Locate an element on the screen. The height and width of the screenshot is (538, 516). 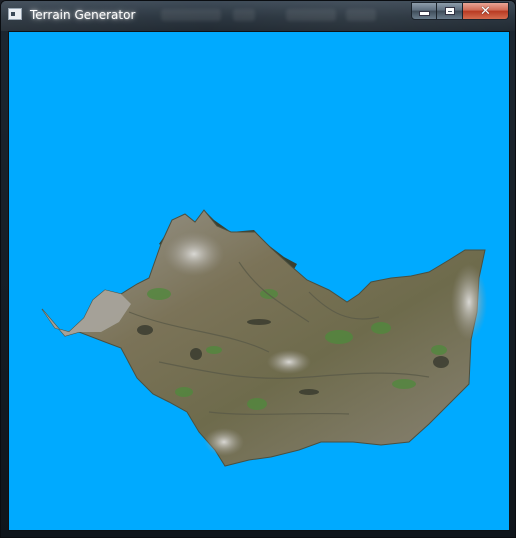
minimize-button is located at coordinates (424, 11).